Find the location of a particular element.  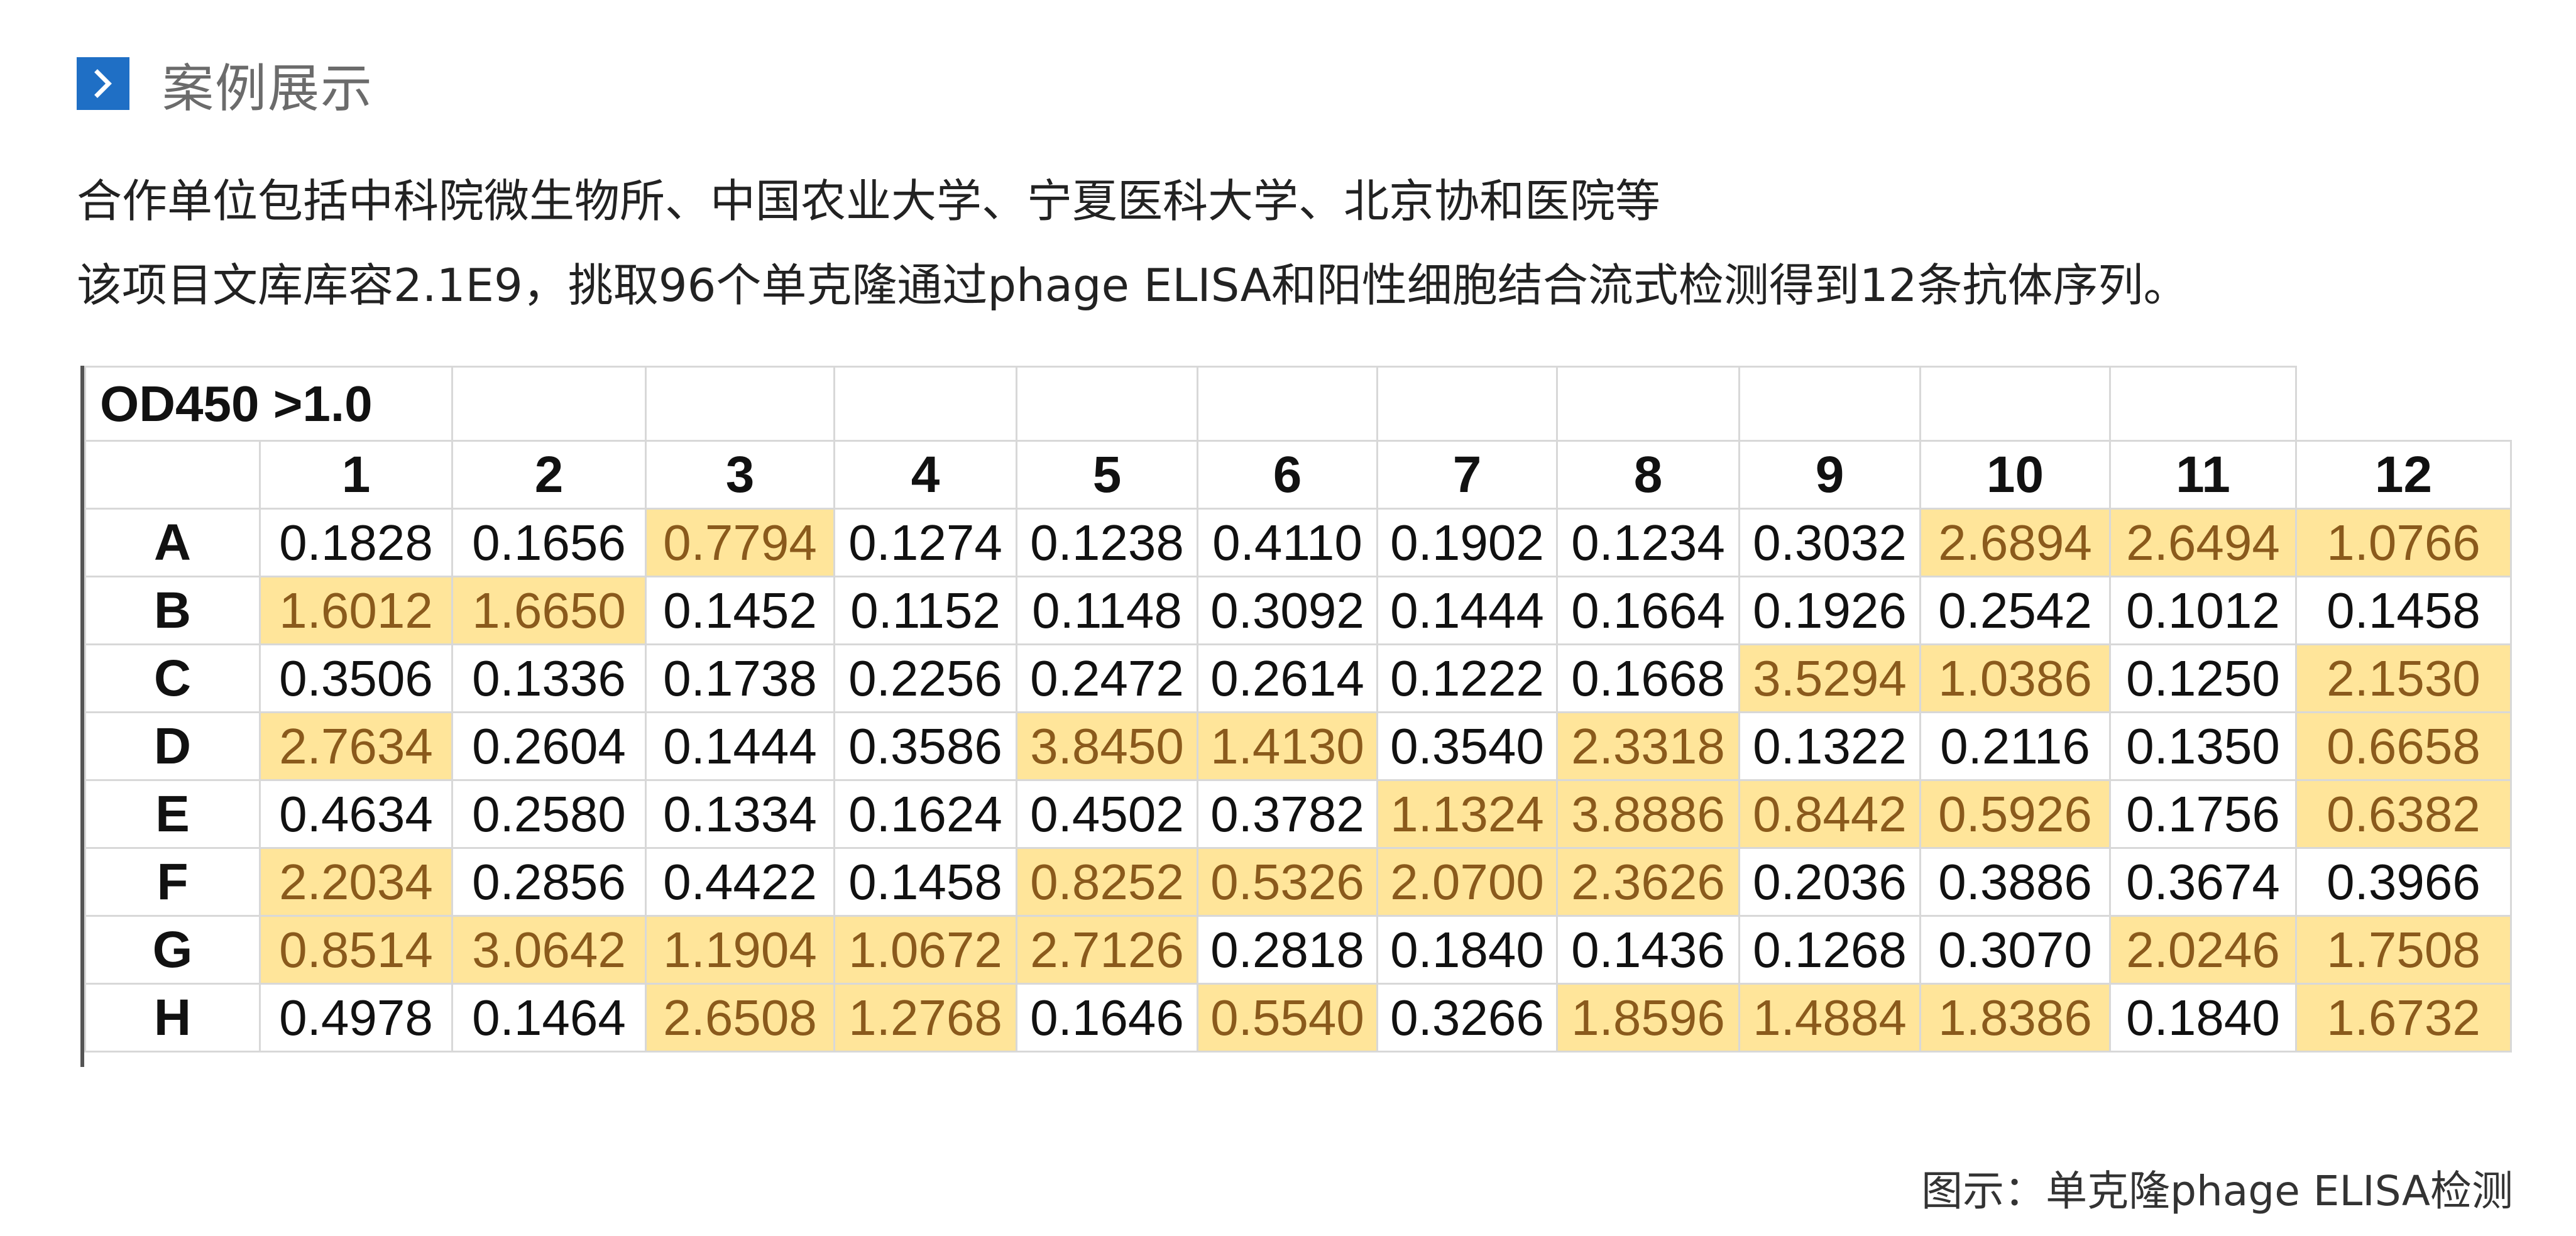

value-cell: 0.2256 is located at coordinates (925, 678).